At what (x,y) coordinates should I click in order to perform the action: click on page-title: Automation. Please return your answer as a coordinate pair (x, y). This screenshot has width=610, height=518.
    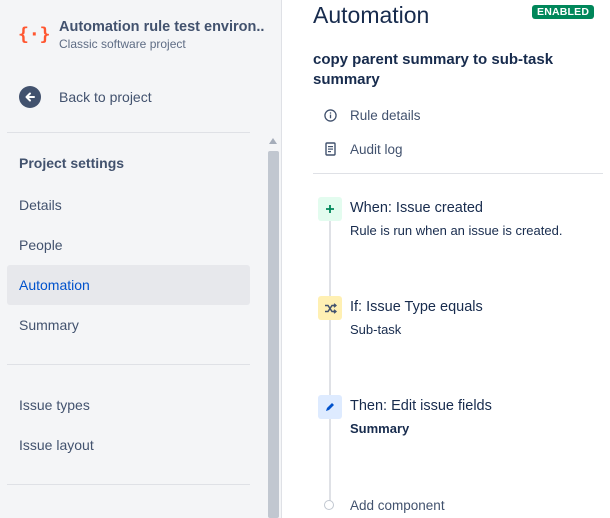
    Looking at the image, I should click on (371, 15).